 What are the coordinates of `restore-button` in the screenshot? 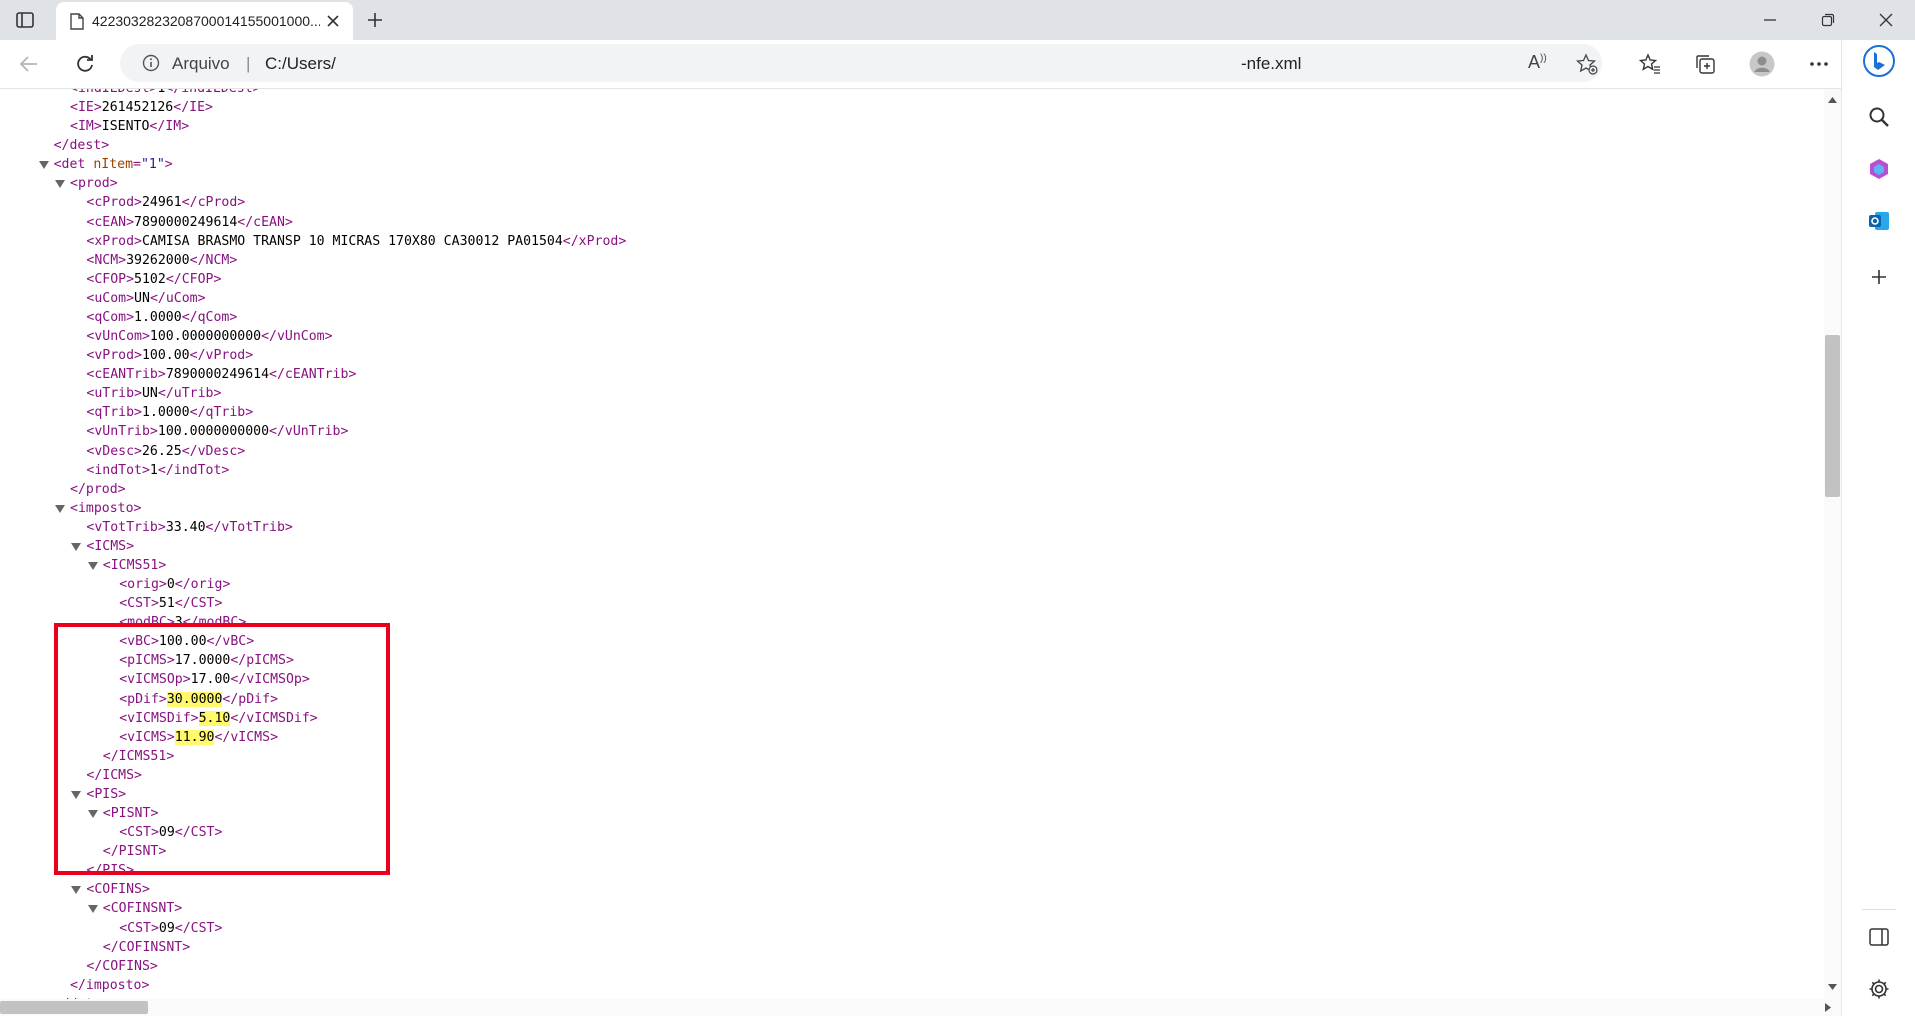 It's located at (1828, 20).